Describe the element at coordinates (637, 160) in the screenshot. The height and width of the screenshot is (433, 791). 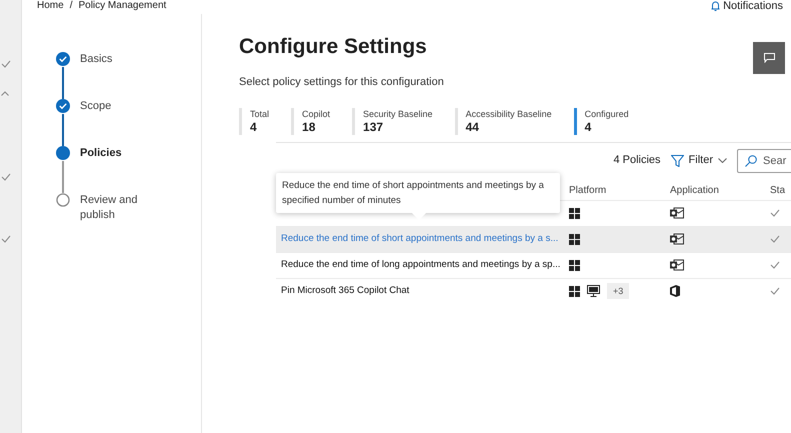
I see `policy-count: 4 Policies` at that location.